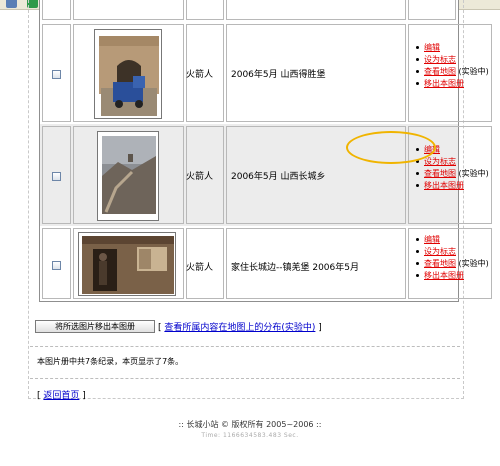 This screenshot has height=466, width=500. I want to click on description-cell: 家住长城边--镇羌堡 2006年5月, so click(316, 263).